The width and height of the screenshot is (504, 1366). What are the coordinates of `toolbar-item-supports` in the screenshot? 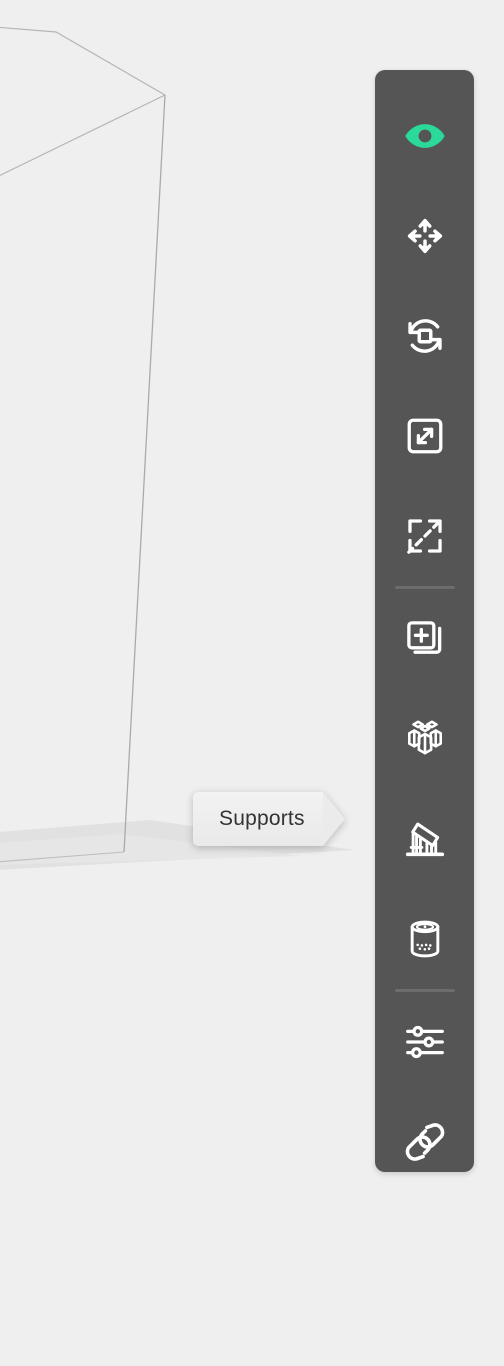 It's located at (424, 839).